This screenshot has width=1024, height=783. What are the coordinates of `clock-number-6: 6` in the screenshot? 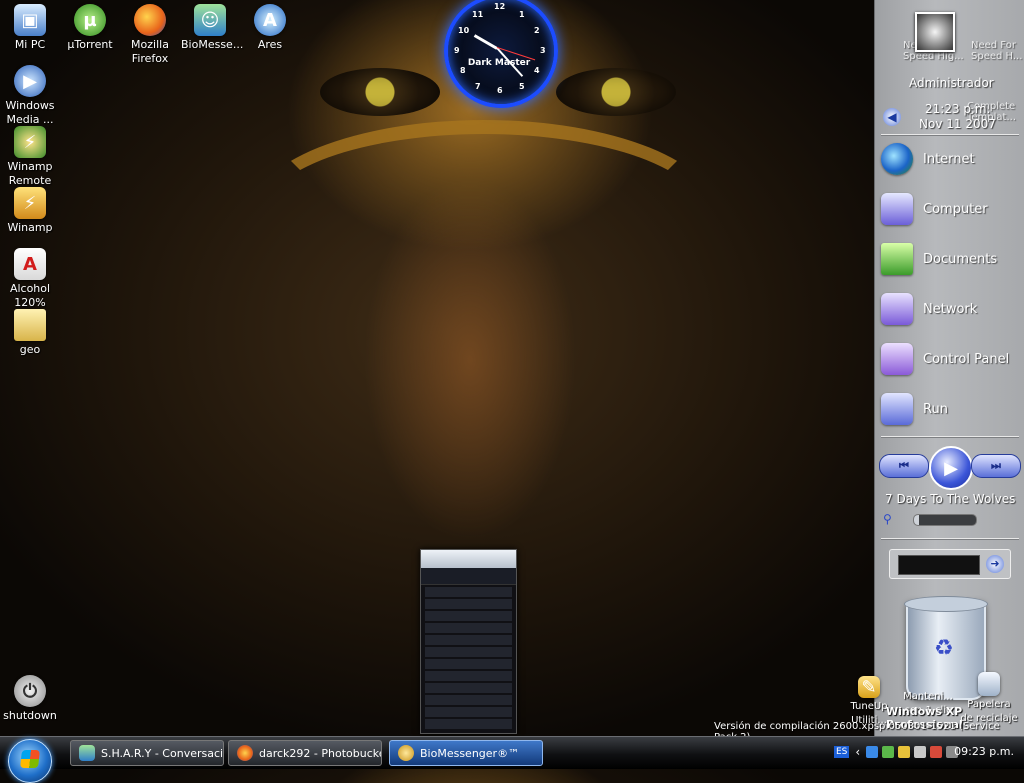 It's located at (500, 90).